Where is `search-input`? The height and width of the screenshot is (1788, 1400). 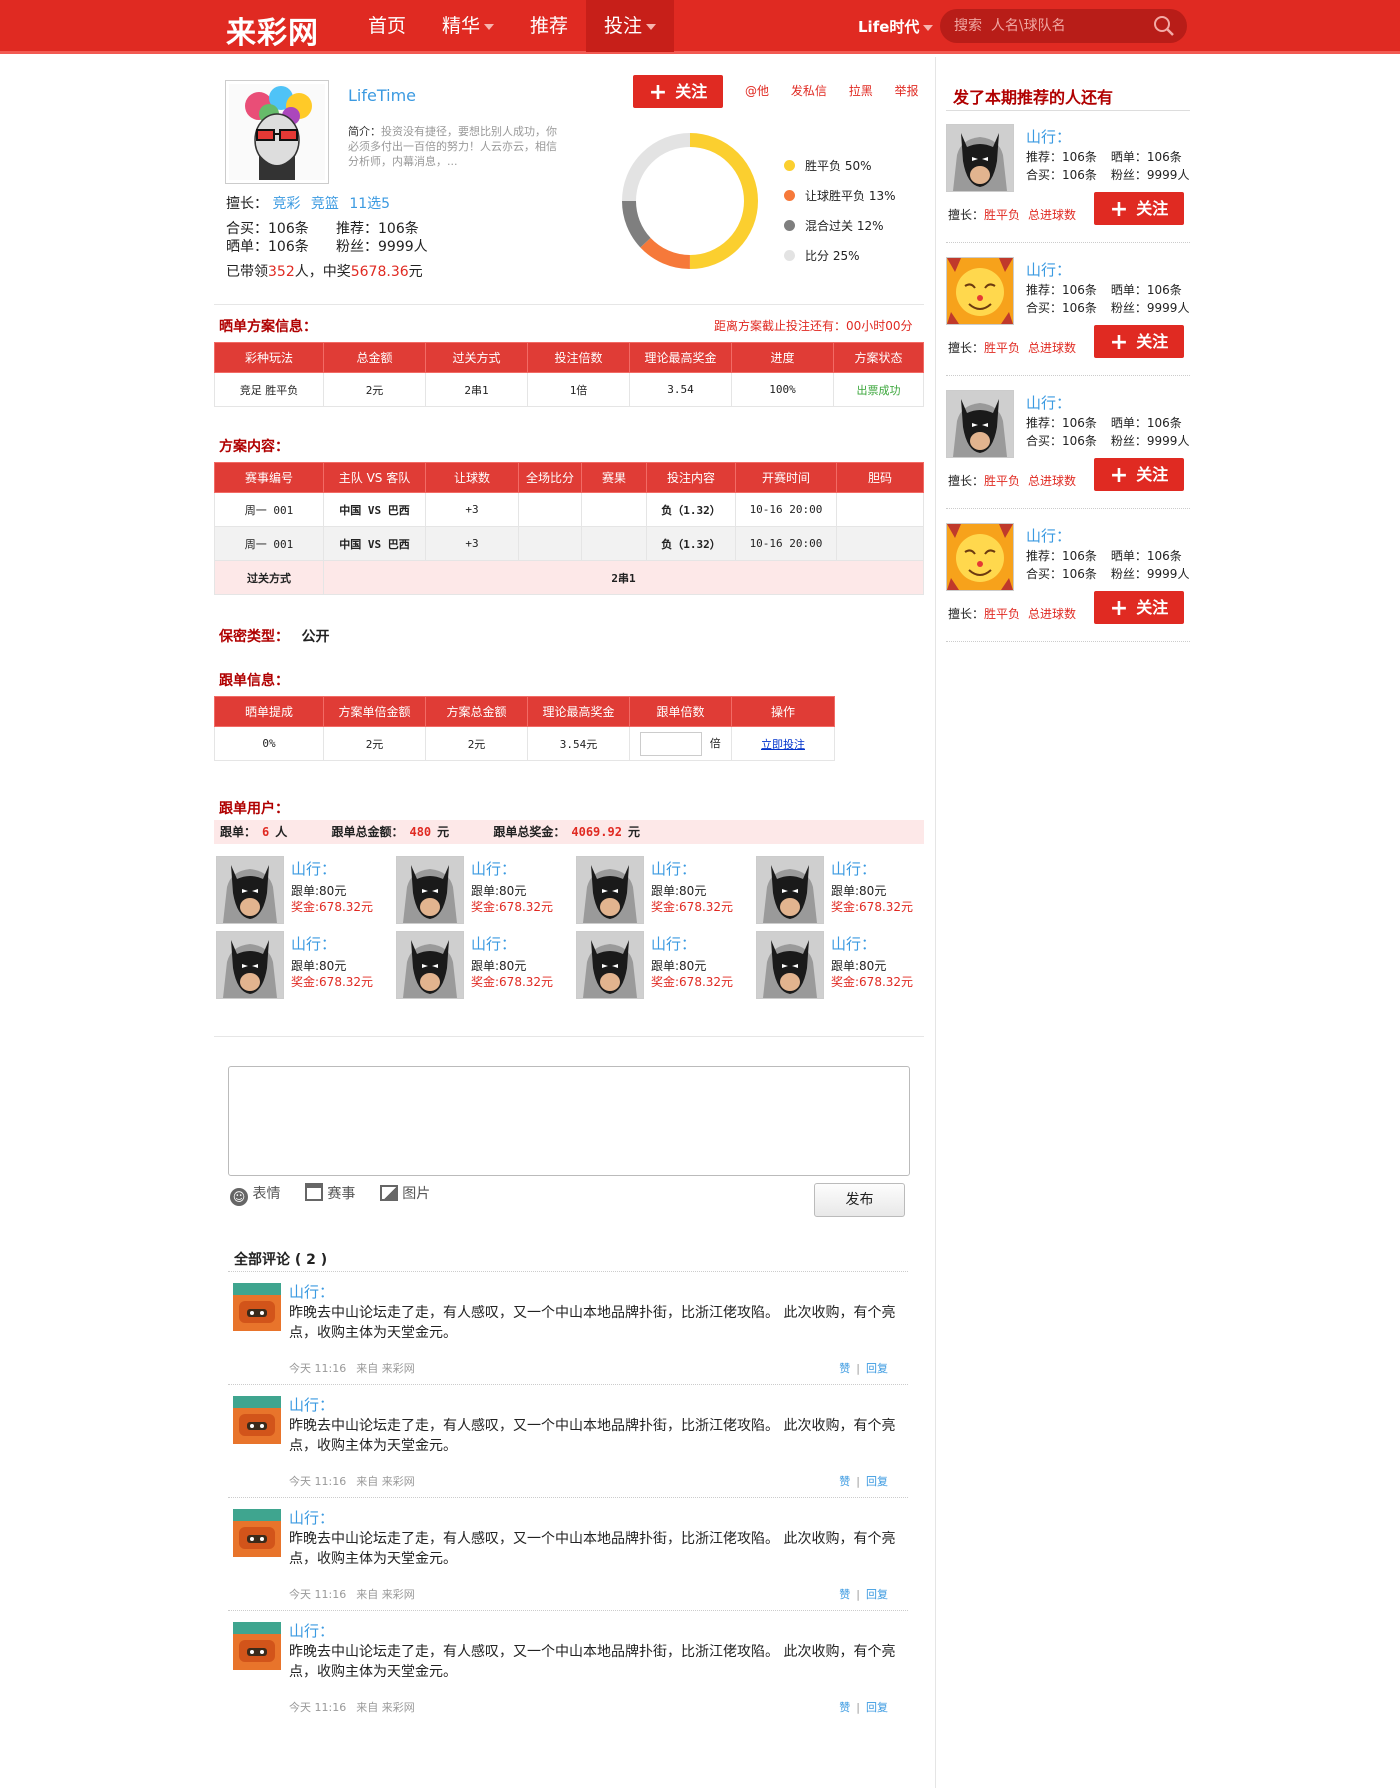
search-input is located at coordinates (1049, 26).